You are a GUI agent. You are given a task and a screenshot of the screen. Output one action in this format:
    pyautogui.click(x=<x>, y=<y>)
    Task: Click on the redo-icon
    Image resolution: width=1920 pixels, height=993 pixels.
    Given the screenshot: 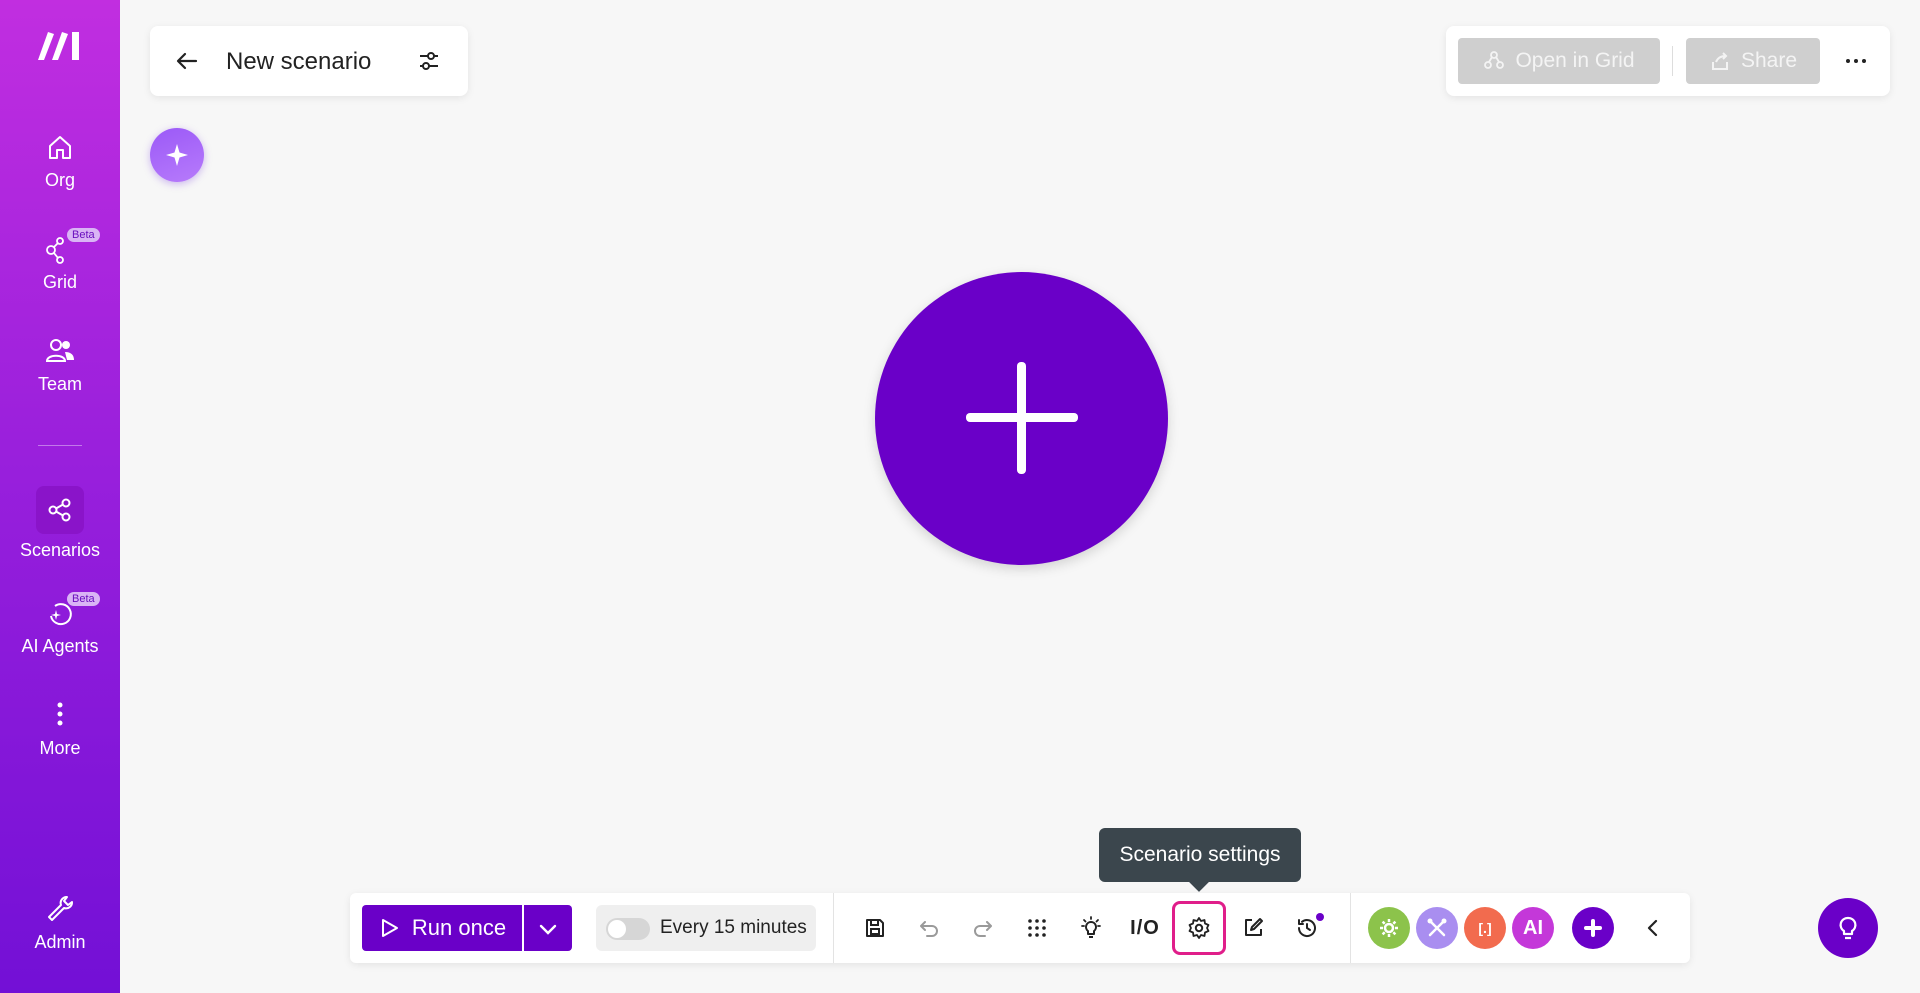 What is the action you would take?
    pyautogui.click(x=983, y=929)
    